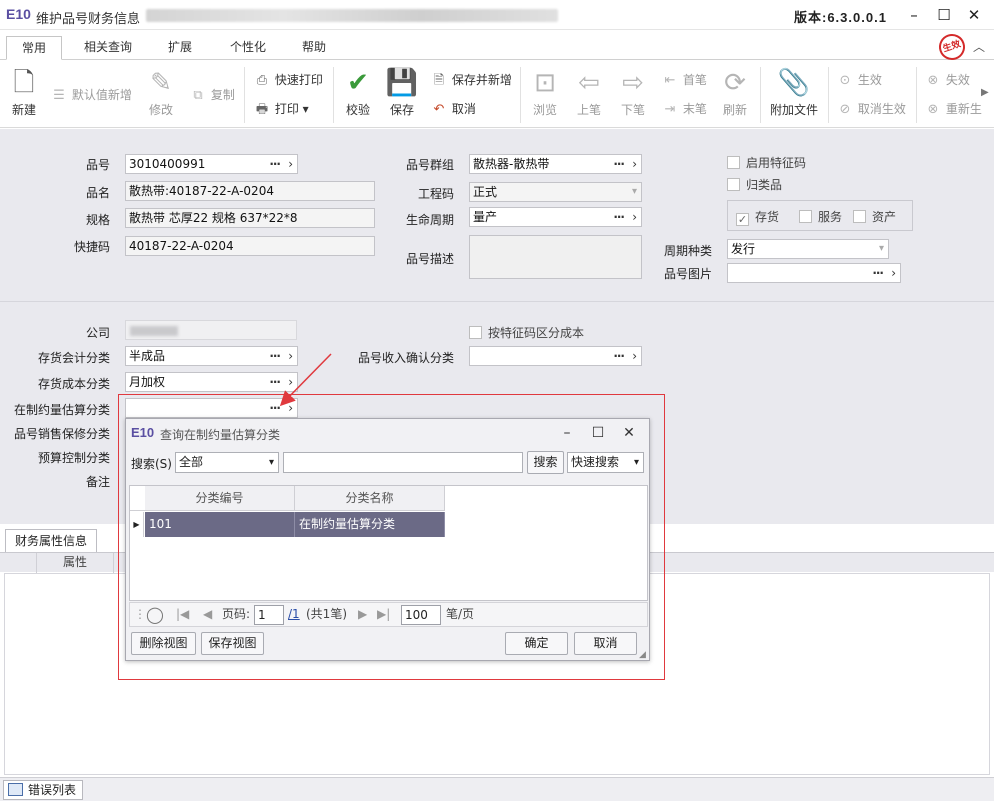 The width and height of the screenshot is (994, 801). I want to click on cell-code: 101, so click(220, 524).